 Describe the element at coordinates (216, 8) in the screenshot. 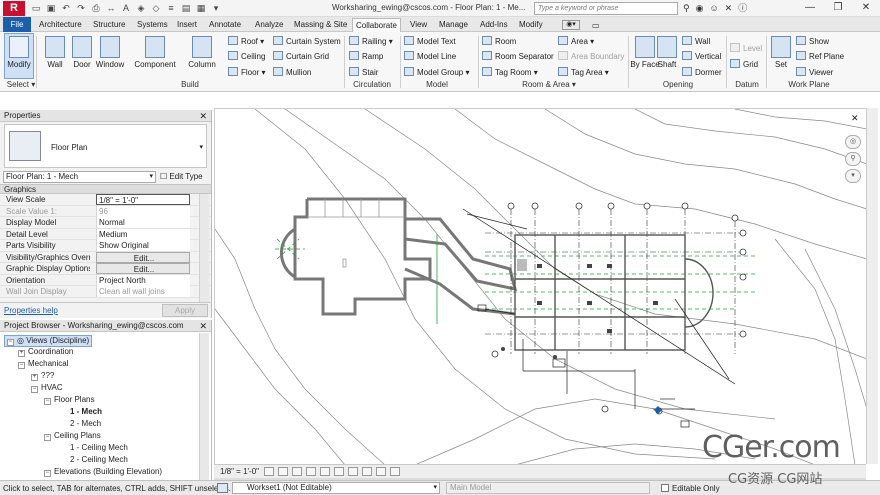

I see `customize-qat-icon: ▾` at that location.